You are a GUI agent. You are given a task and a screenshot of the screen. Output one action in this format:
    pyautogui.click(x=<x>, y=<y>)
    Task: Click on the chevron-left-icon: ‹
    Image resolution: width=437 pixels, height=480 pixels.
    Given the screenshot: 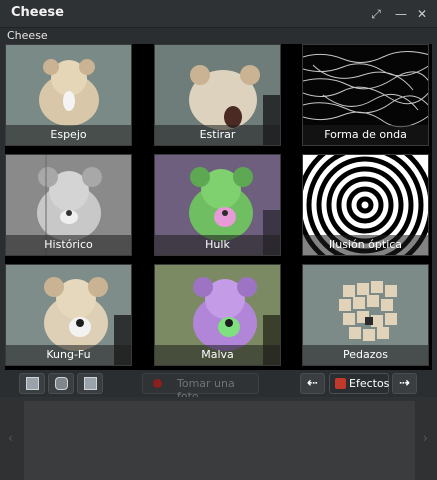 What is the action you would take?
    pyautogui.click(x=10, y=438)
    